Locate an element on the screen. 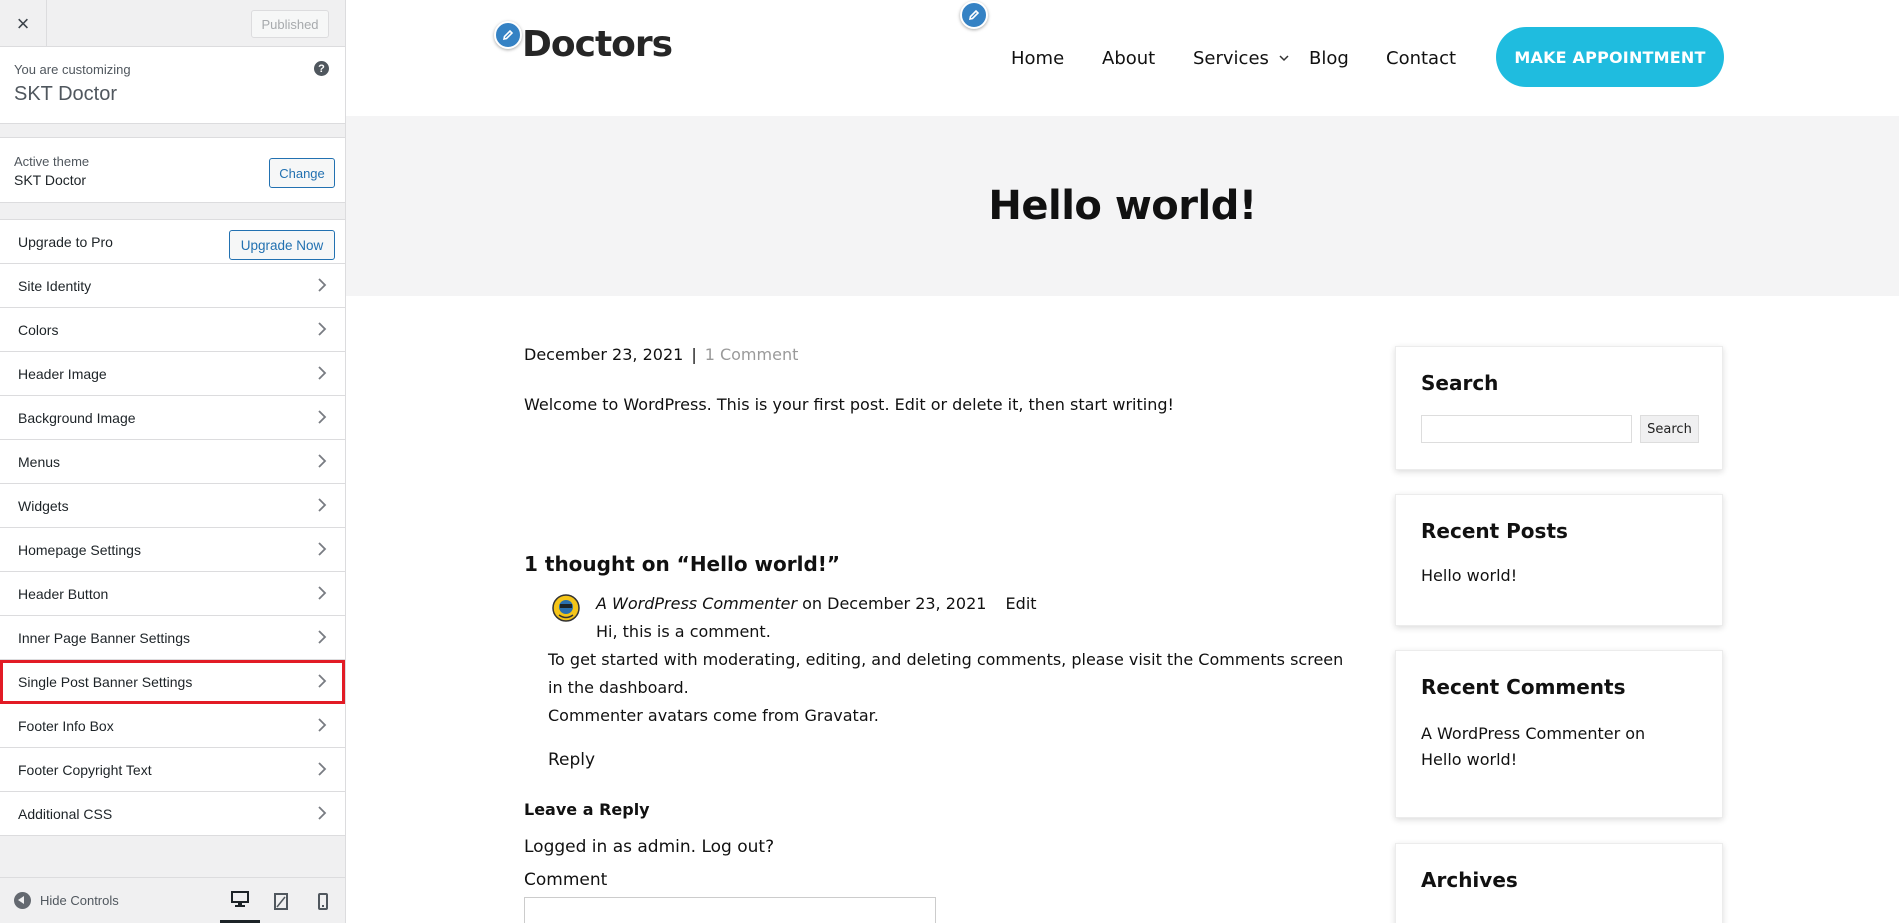 The width and height of the screenshot is (1899, 923). panel-header-button: Header Button is located at coordinates (172, 594).